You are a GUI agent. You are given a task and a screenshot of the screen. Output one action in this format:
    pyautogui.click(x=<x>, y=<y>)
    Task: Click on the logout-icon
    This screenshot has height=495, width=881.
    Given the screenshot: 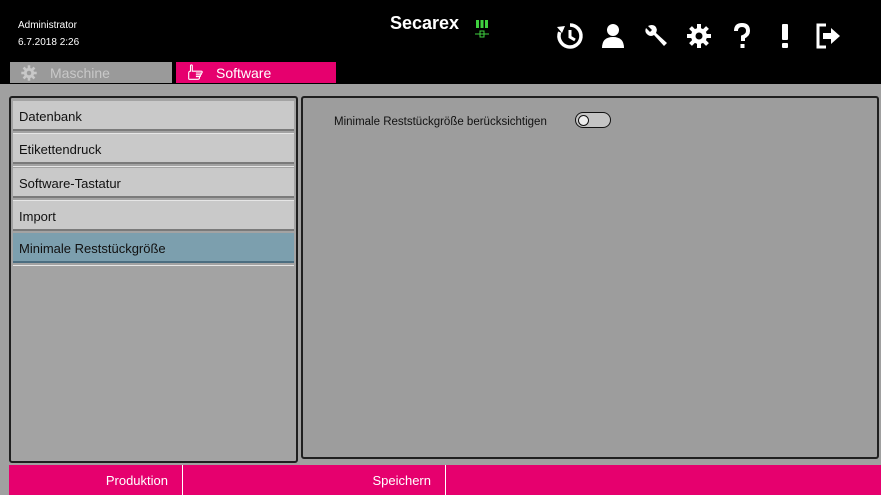 What is the action you would take?
    pyautogui.click(x=828, y=36)
    